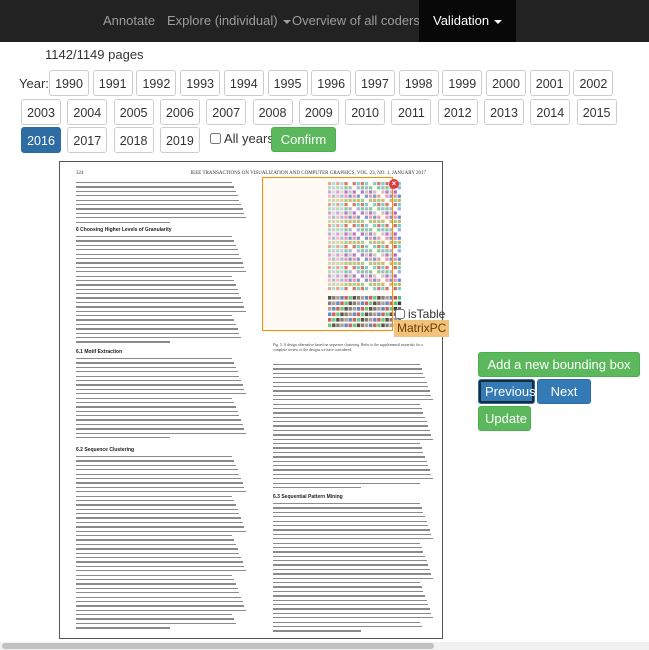  What do you see at coordinates (420, 314) in the screenshot?
I see `istable-checkbox: isTable` at bounding box center [420, 314].